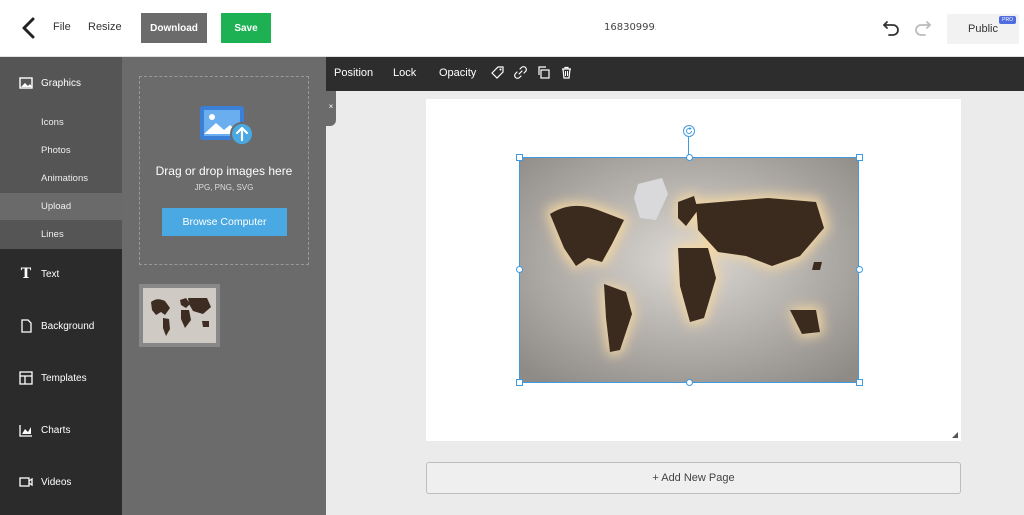 This screenshot has width=1024, height=515. I want to click on nav-text: T Text, so click(61, 274).